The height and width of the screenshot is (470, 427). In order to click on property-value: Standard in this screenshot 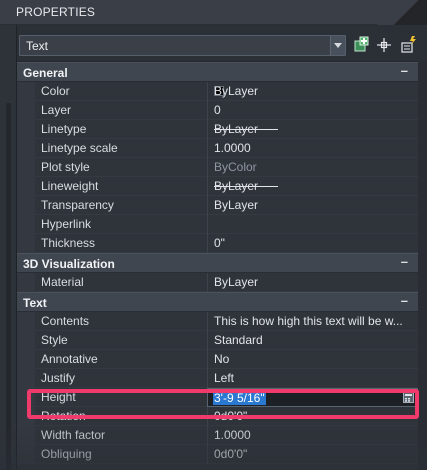, I will do `click(312, 340)`.